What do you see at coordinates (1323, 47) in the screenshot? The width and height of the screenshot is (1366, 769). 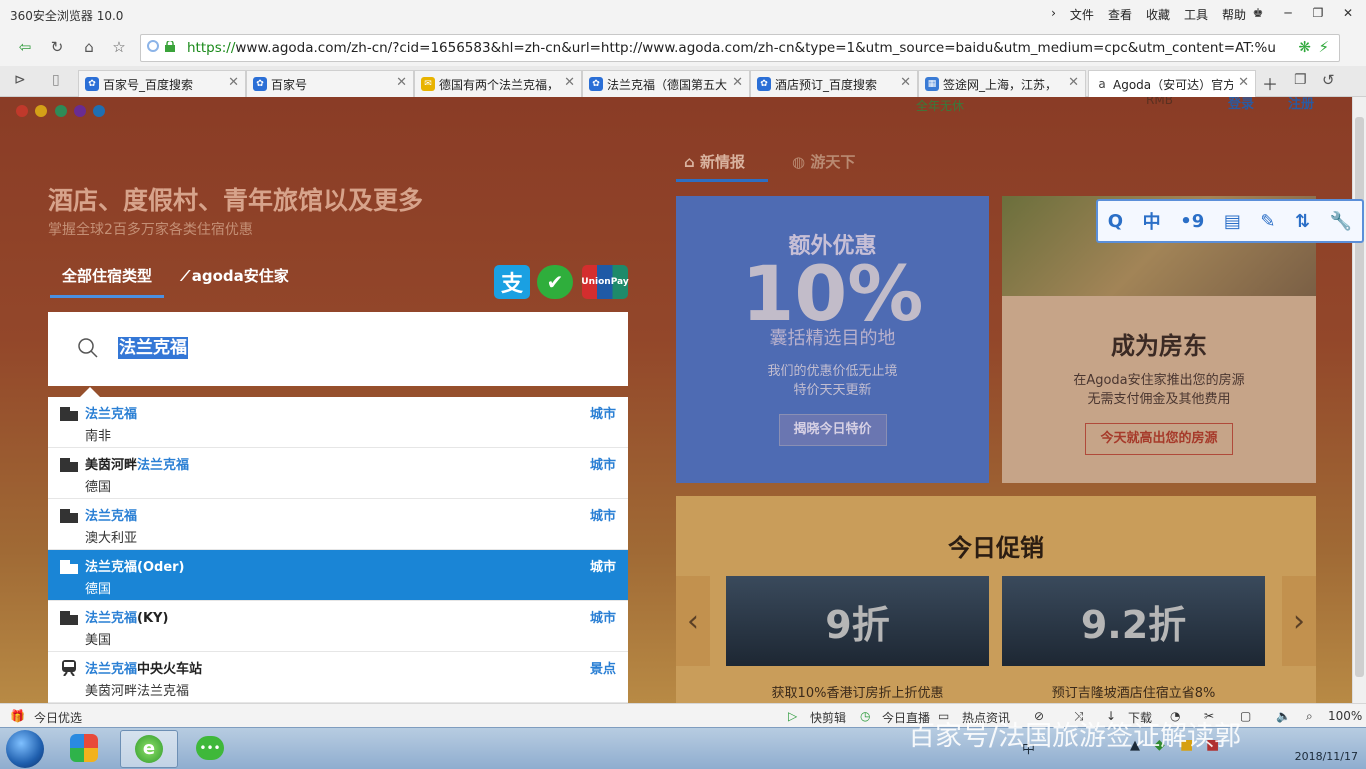 I see `speed-mode-icon: ⚡` at bounding box center [1323, 47].